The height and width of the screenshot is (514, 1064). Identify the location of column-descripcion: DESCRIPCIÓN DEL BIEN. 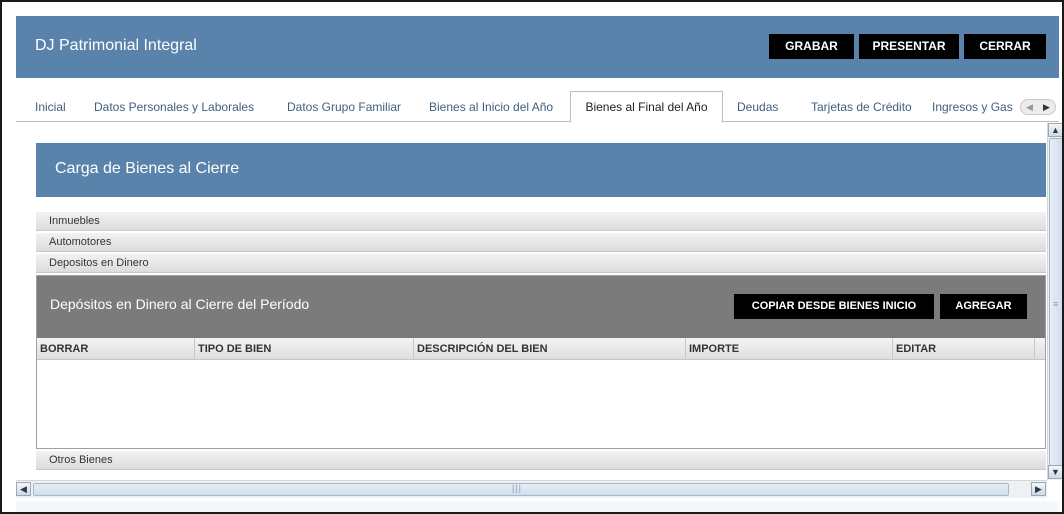
(550, 349).